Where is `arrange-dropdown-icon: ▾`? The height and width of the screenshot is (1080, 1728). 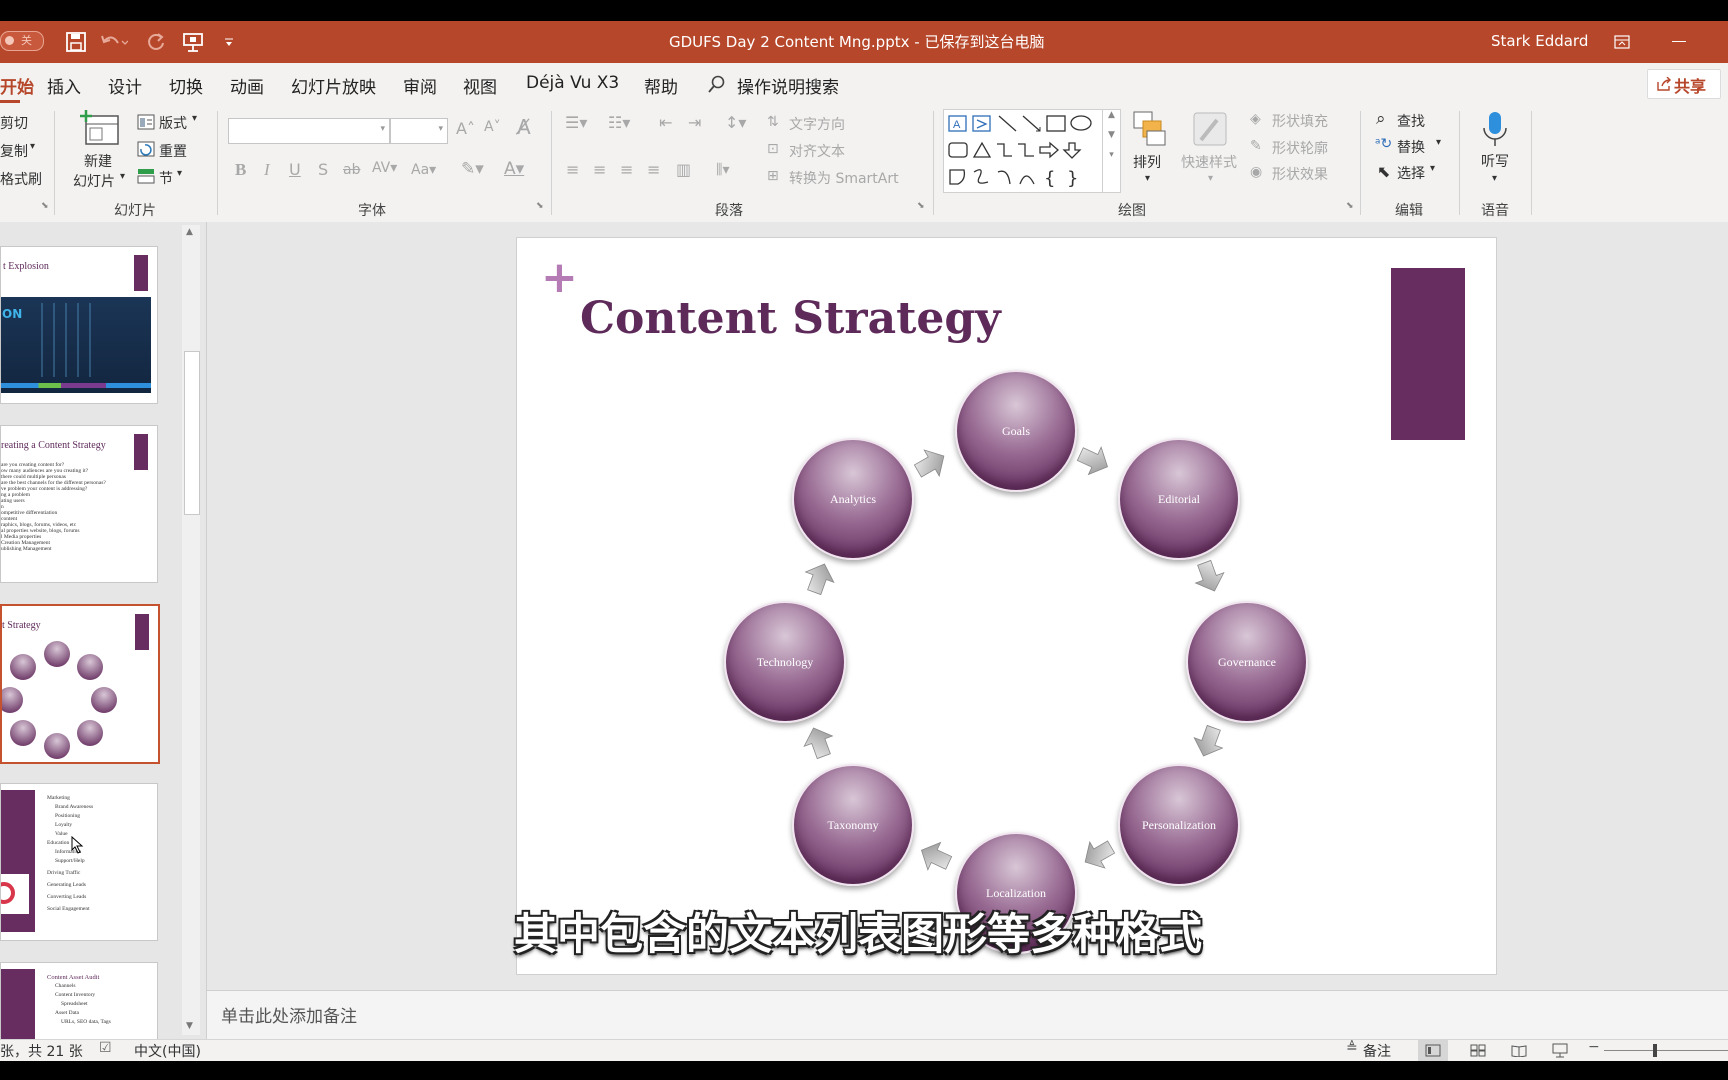 arrange-dropdown-icon: ▾ is located at coordinates (1147, 178).